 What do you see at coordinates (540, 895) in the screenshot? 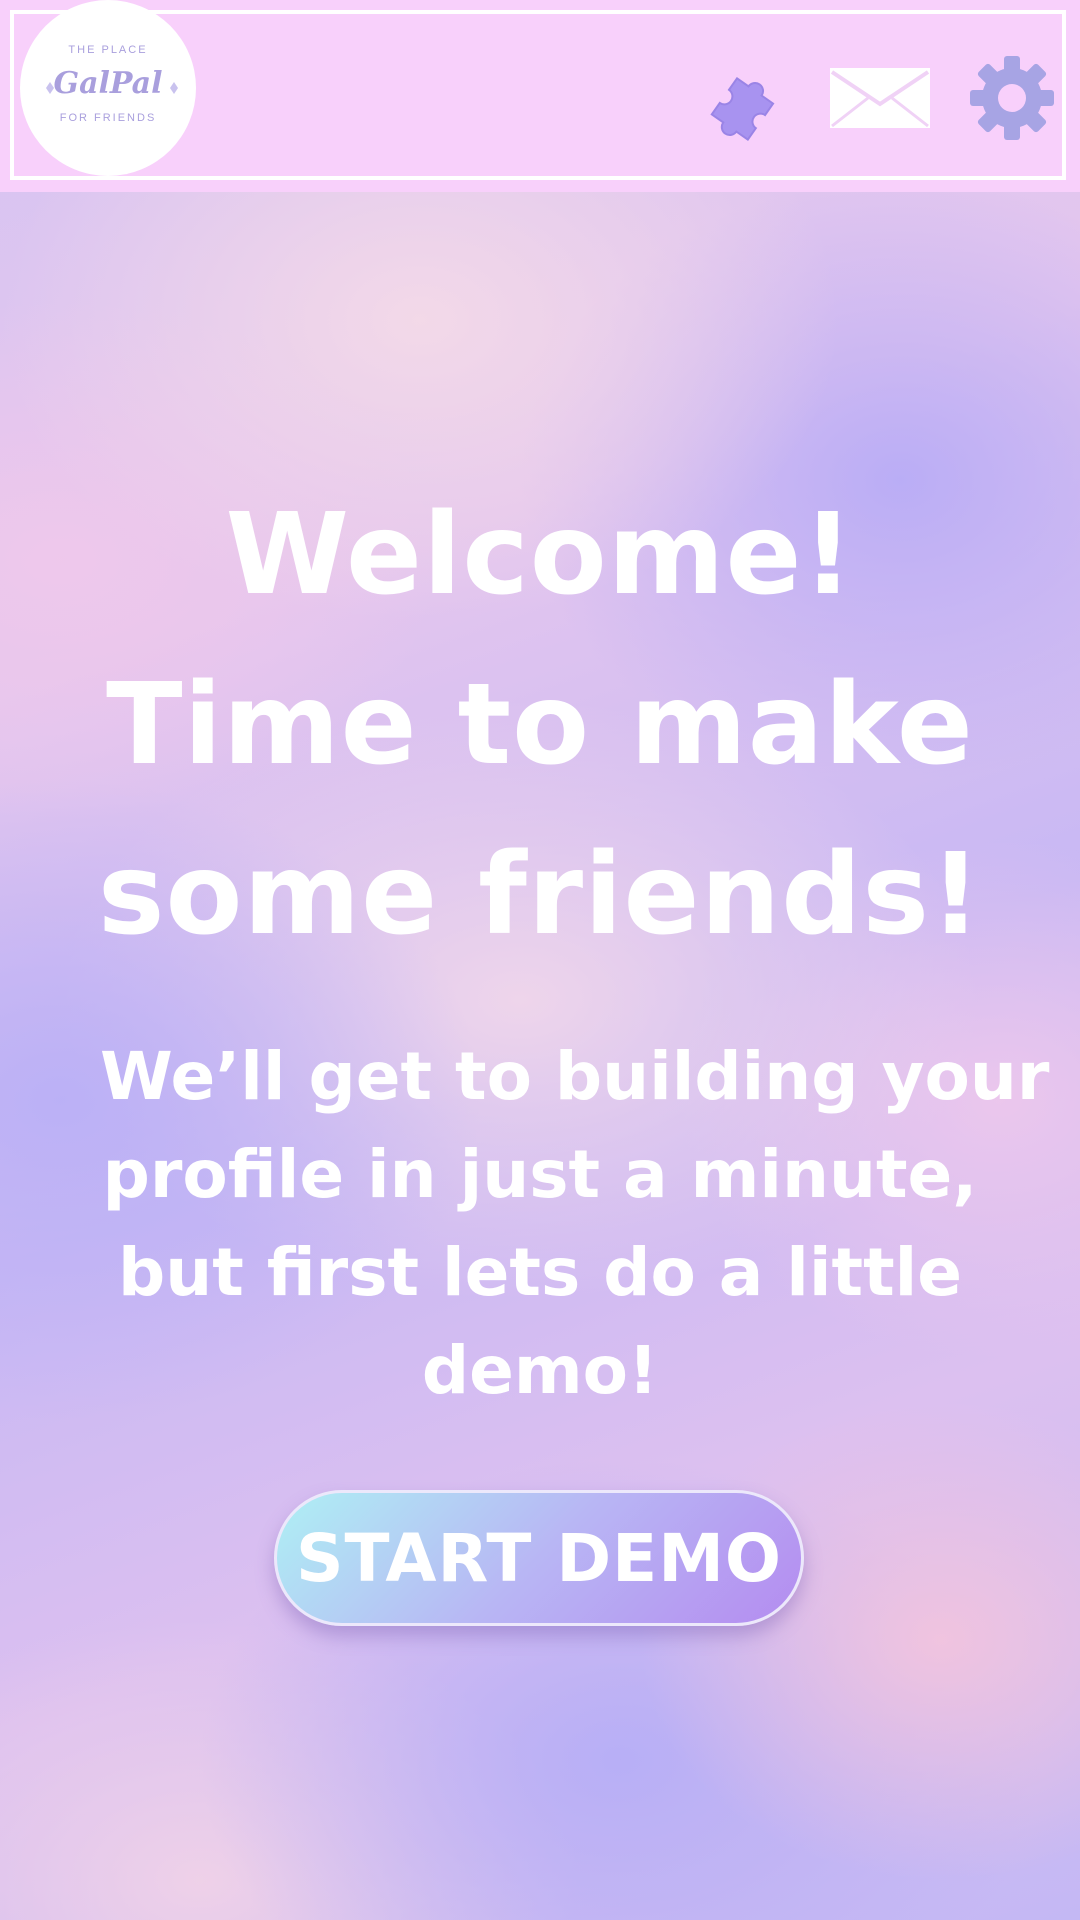
I see `headline-line-3: some friends!` at bounding box center [540, 895].